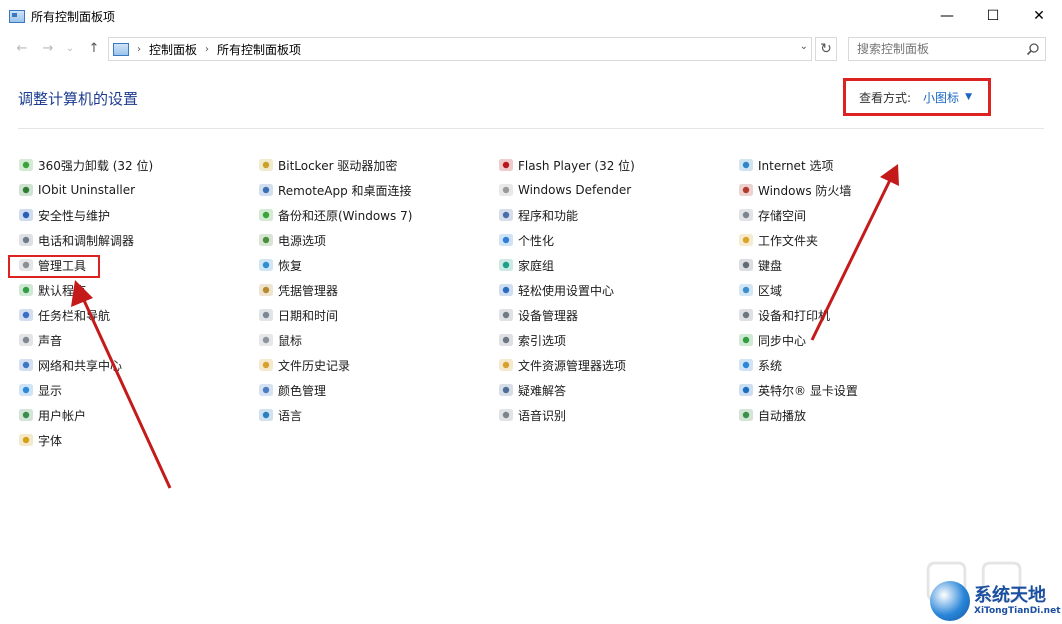 The image size is (1062, 624). I want to click on intel-graphics-icon, so click(746, 390).